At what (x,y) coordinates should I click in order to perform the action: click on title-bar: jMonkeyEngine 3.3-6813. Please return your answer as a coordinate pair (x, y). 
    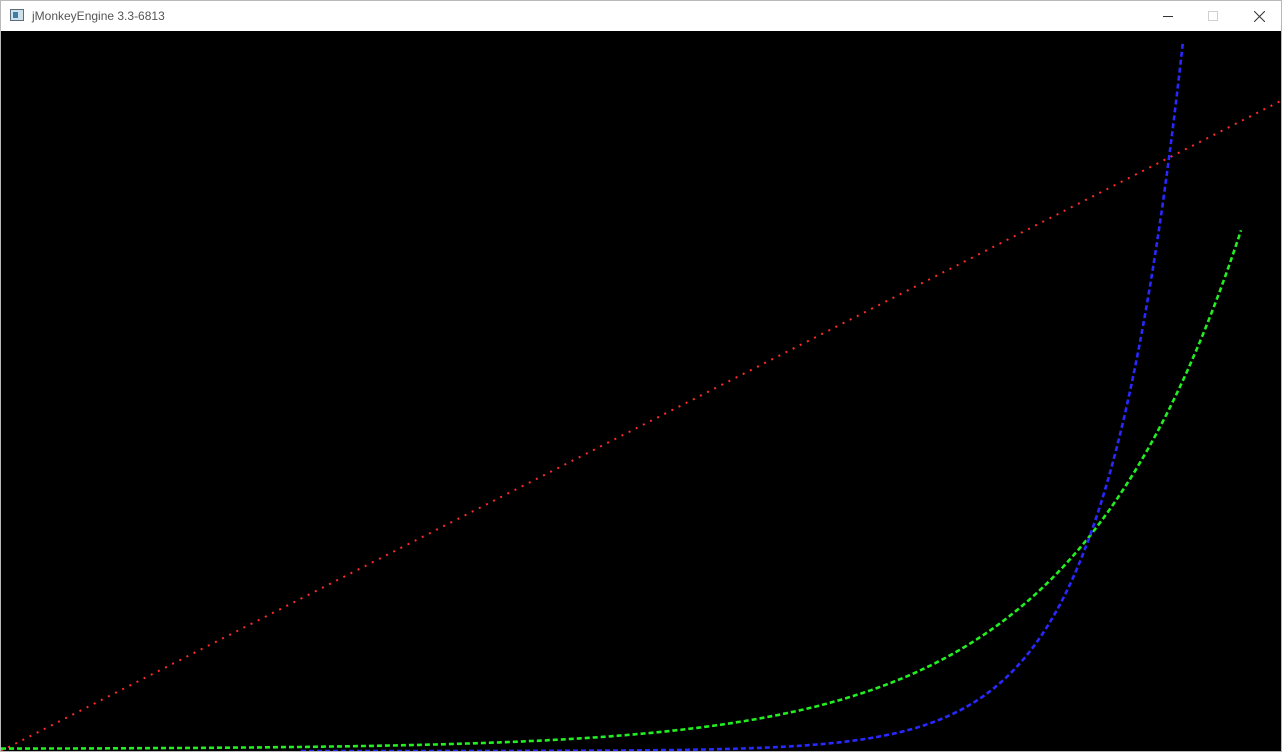
    Looking at the image, I should click on (641, 16).